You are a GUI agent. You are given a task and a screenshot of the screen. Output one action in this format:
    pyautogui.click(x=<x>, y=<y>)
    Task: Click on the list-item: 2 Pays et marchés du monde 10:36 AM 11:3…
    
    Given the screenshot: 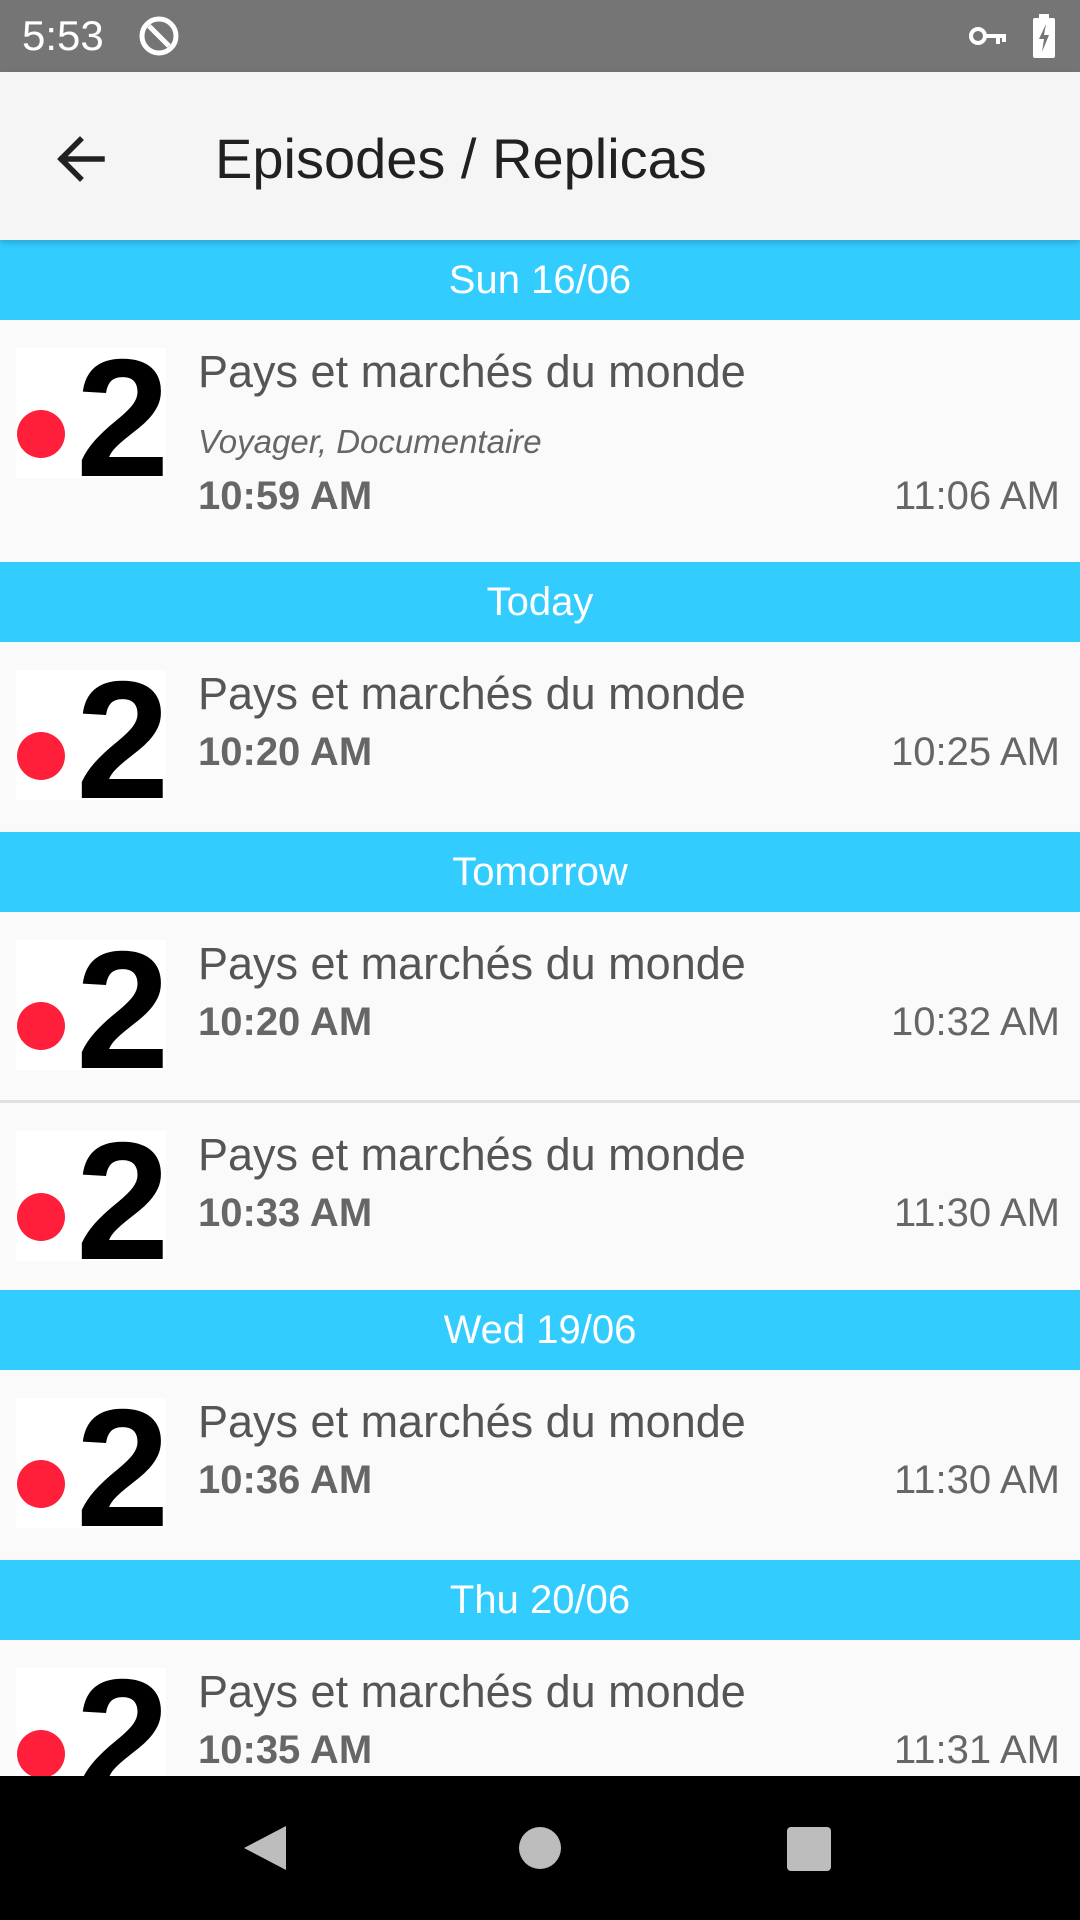 What is the action you would take?
    pyautogui.click(x=540, y=1464)
    